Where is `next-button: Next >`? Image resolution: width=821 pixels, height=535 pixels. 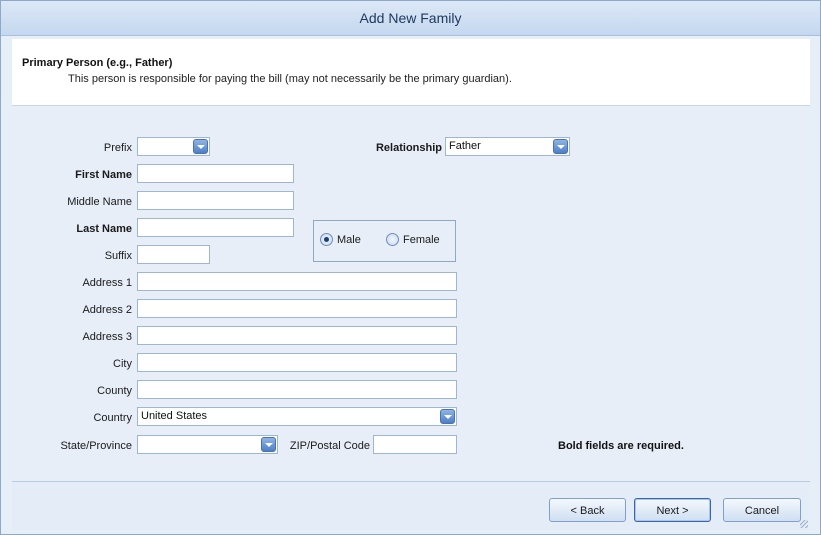
next-button: Next > is located at coordinates (672, 510).